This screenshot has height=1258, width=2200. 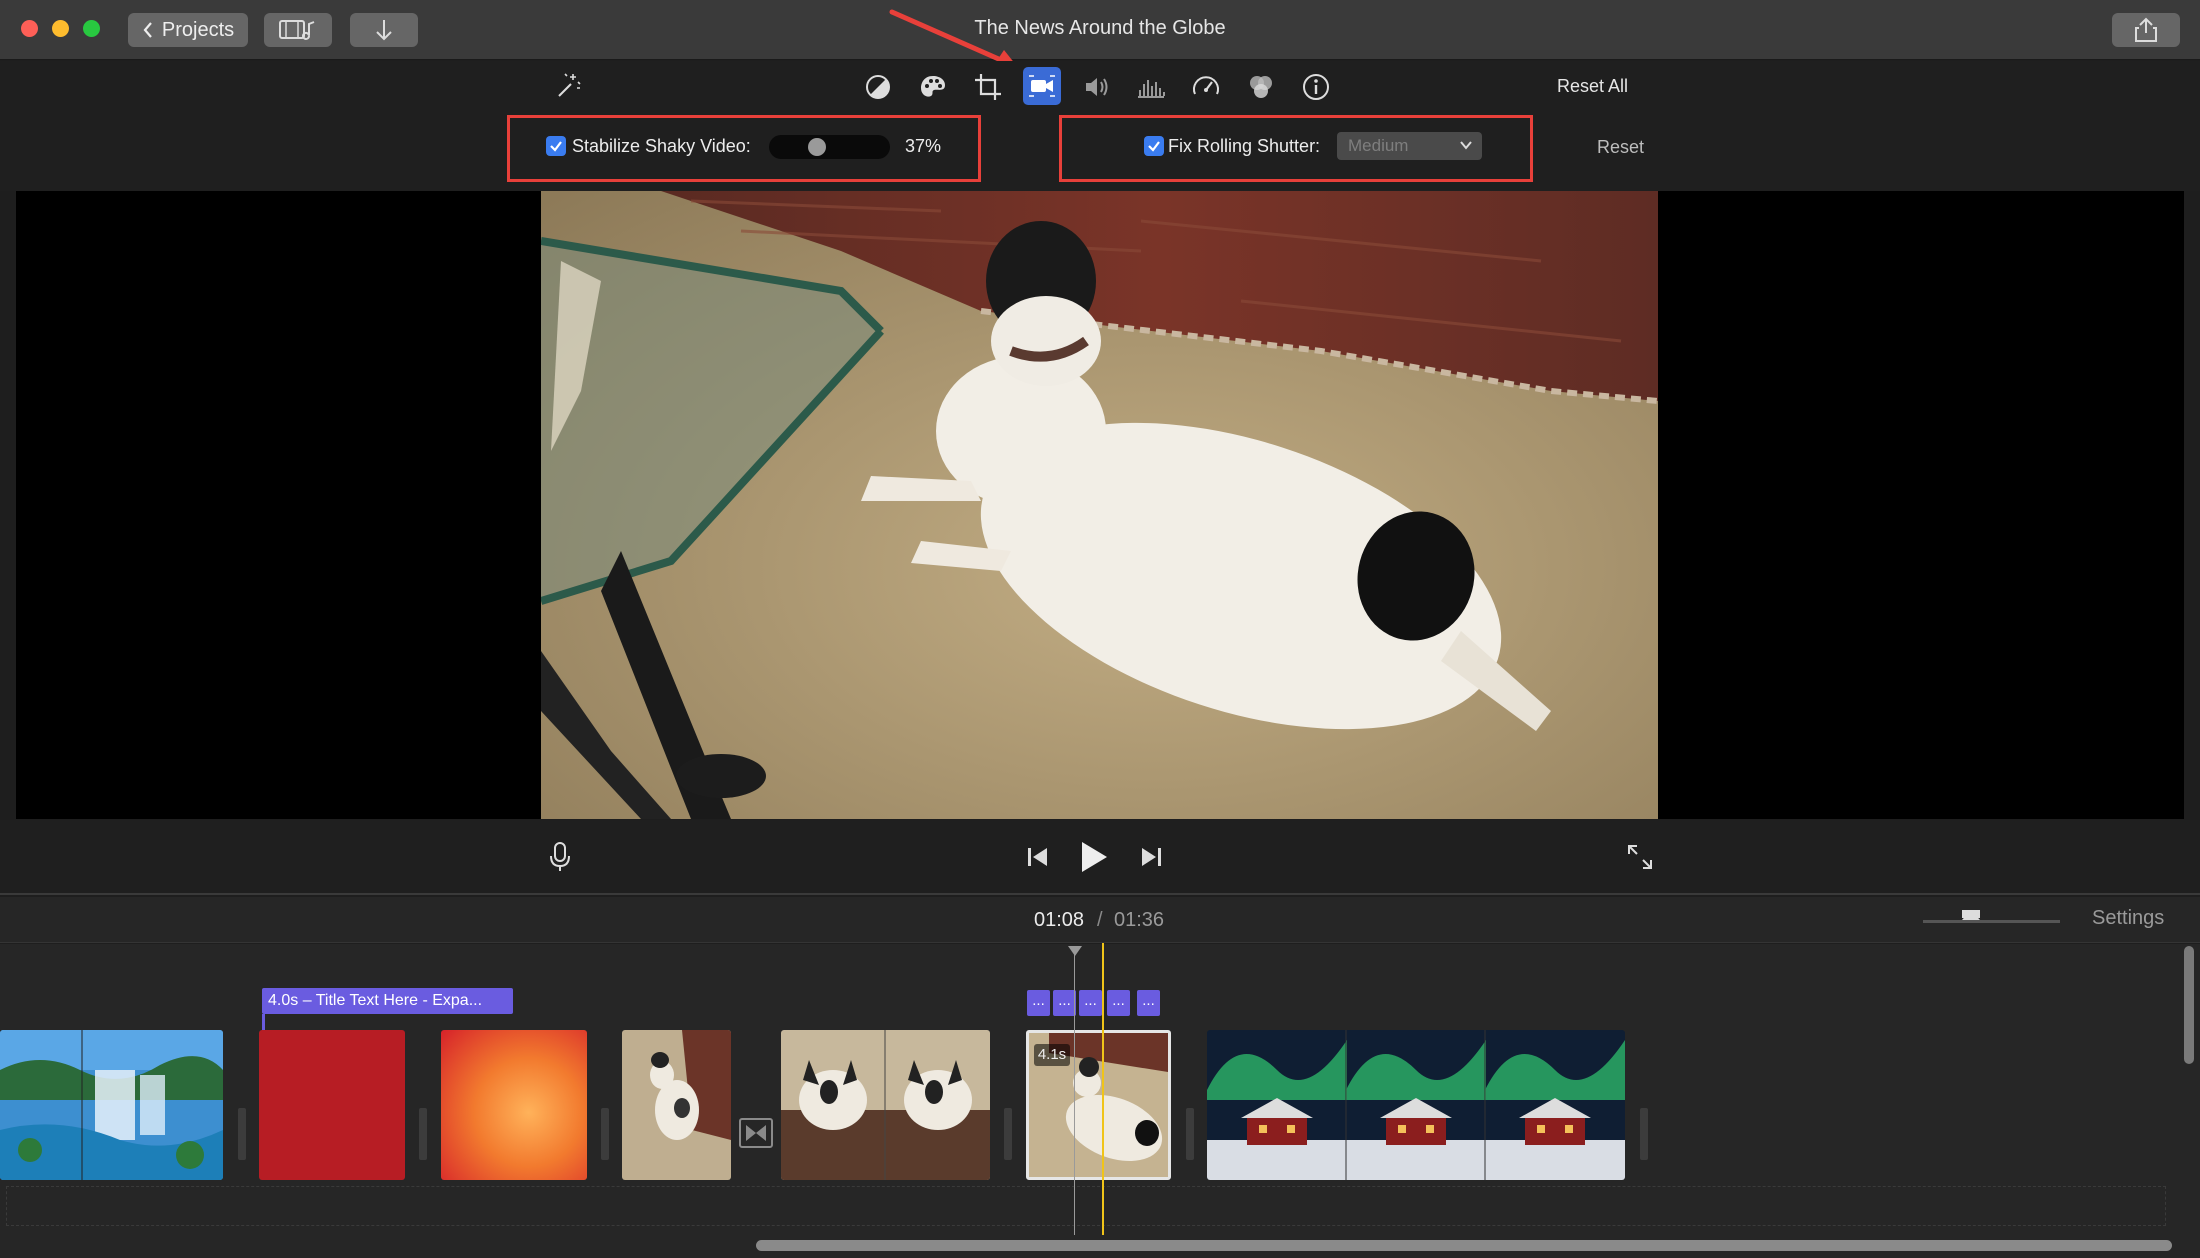 I want to click on skip-forward-button, so click(x=1151, y=857).